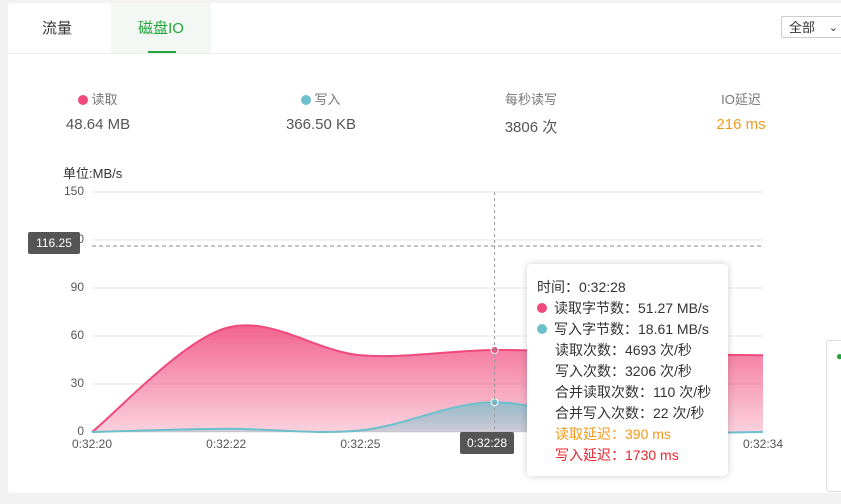 The height and width of the screenshot is (504, 841). Describe the element at coordinates (73, 191) in the screenshot. I see `y-tick-label: 150` at that location.